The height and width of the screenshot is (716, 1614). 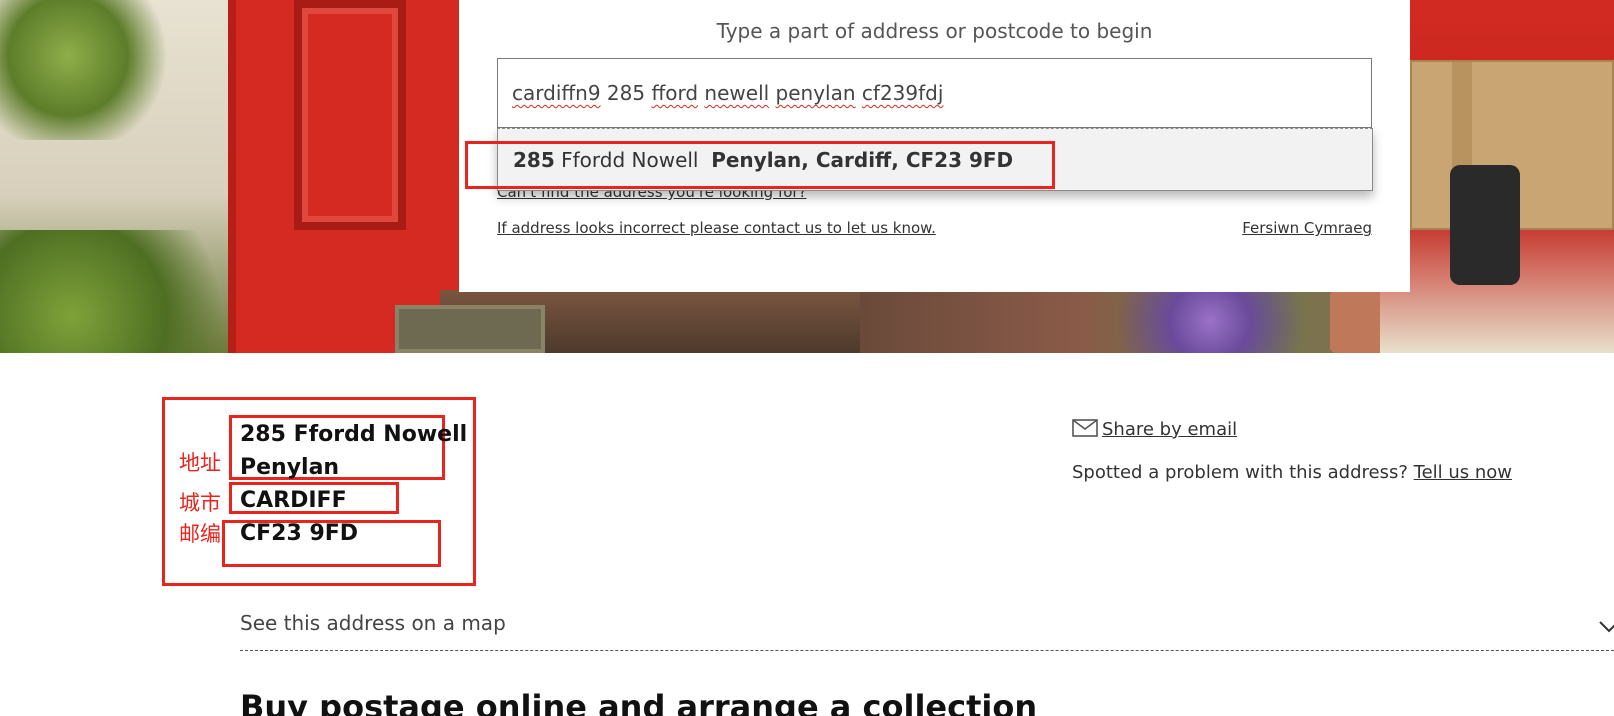 What do you see at coordinates (927, 631) in the screenshot?
I see `map-accordion: See this address on a map` at bounding box center [927, 631].